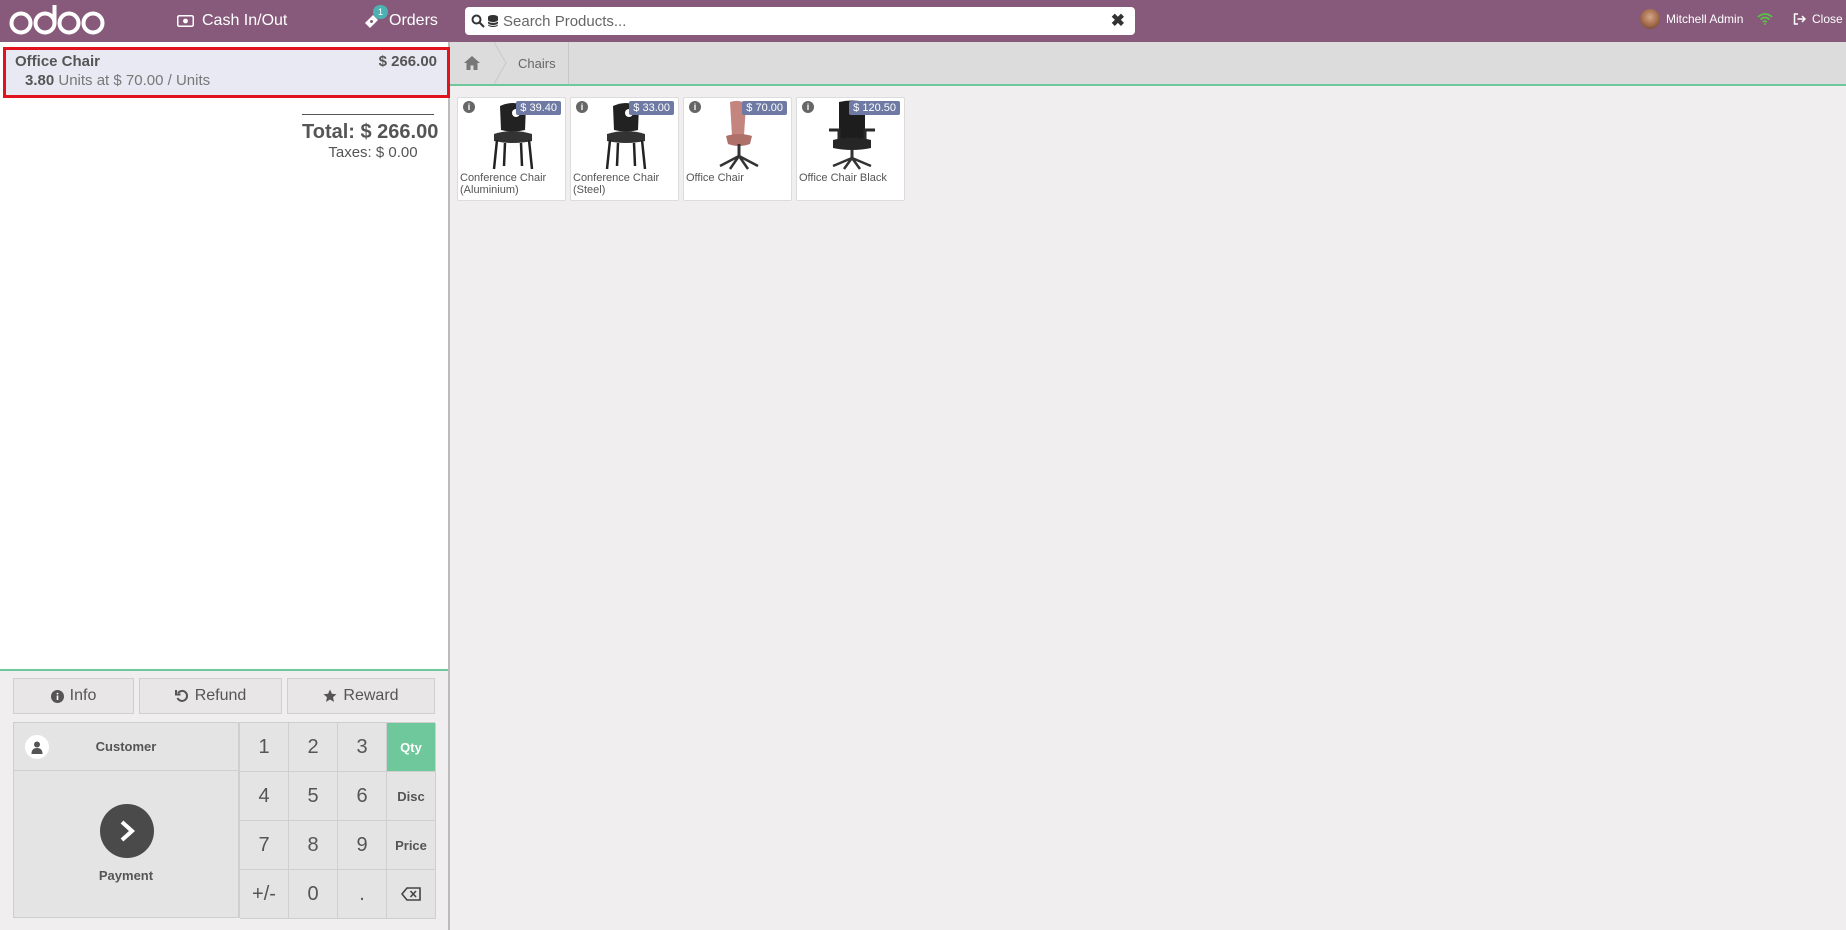 The width and height of the screenshot is (1846, 930). Describe the element at coordinates (411, 845) in the screenshot. I see `mode-price-button: Price` at that location.